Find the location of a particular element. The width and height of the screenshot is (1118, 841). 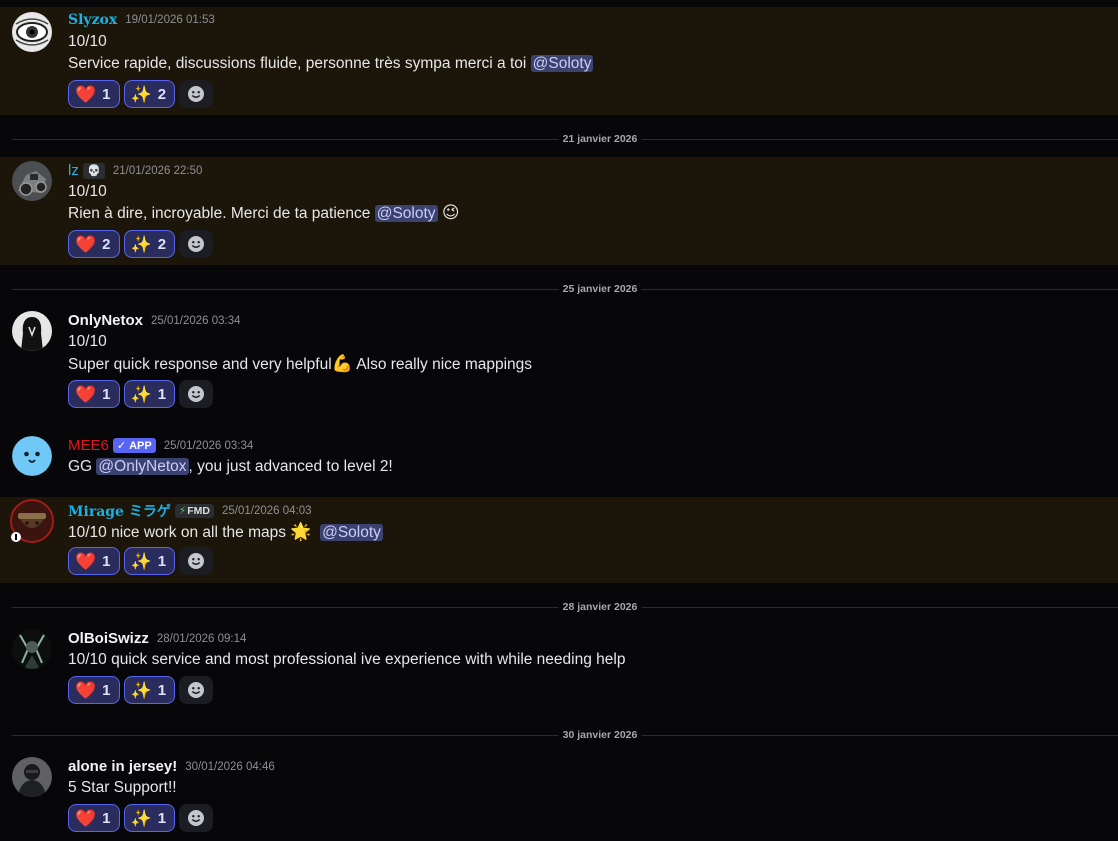

message-text: 10/10 is located at coordinates (87, 341).